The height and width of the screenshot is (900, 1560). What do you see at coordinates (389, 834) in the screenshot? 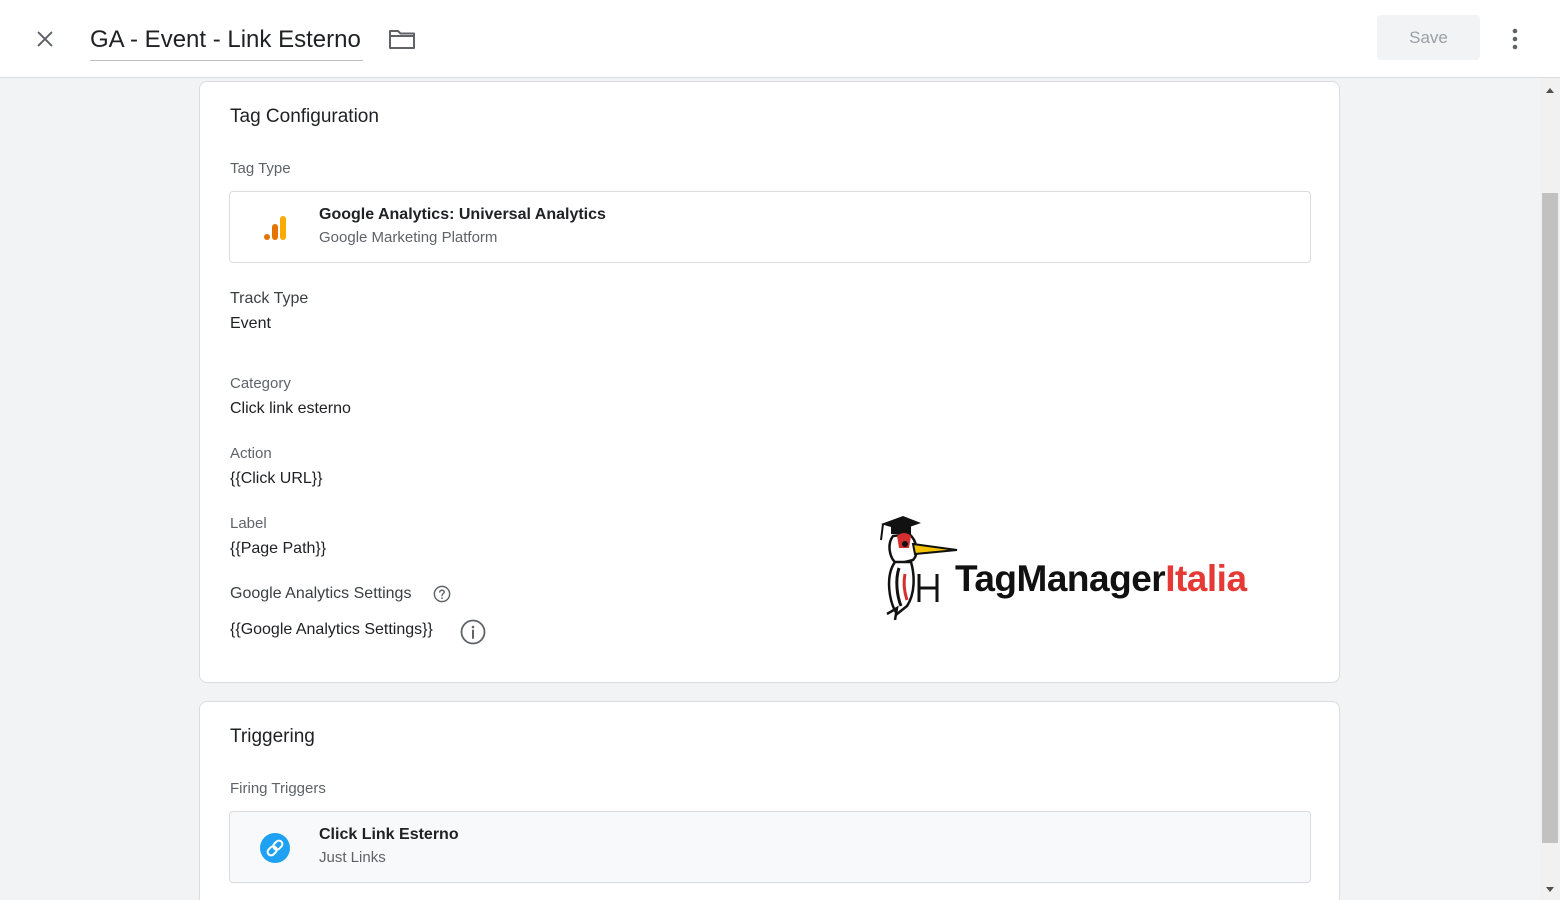
I see `trigger-name: Click Link Esterno` at bounding box center [389, 834].